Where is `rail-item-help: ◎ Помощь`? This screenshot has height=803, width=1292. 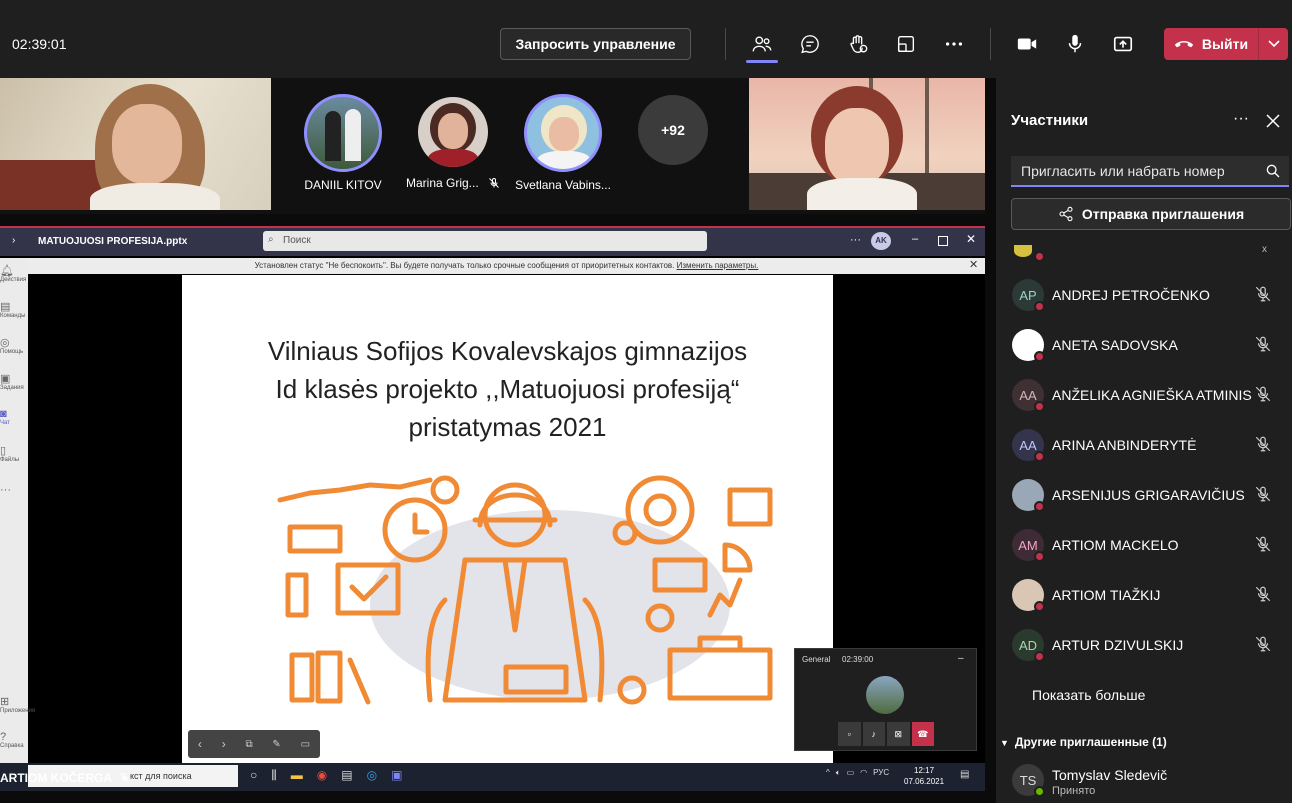 rail-item-help: ◎ Помощь is located at coordinates (12, 346).